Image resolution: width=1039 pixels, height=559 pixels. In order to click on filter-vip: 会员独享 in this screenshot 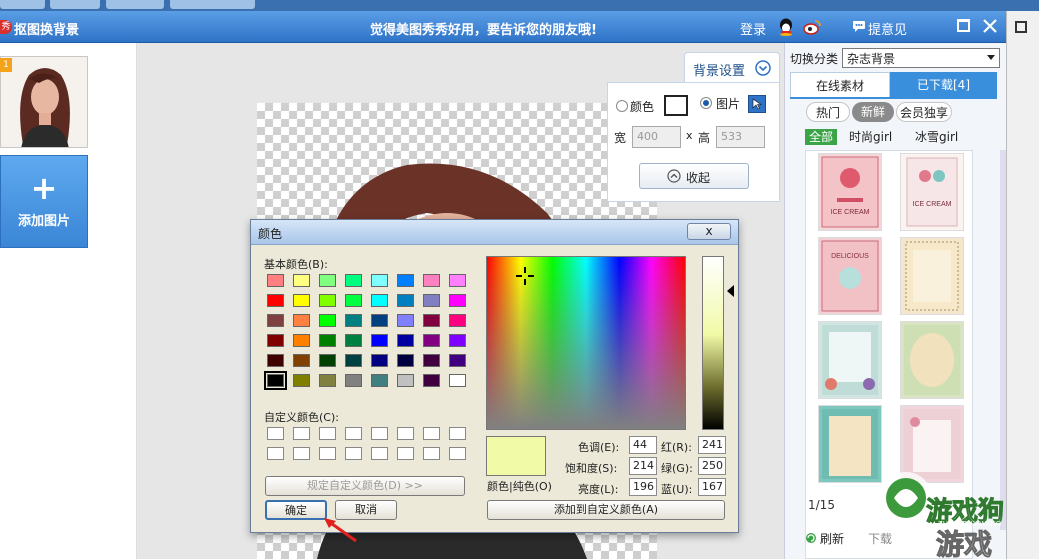, I will do `click(924, 112)`.